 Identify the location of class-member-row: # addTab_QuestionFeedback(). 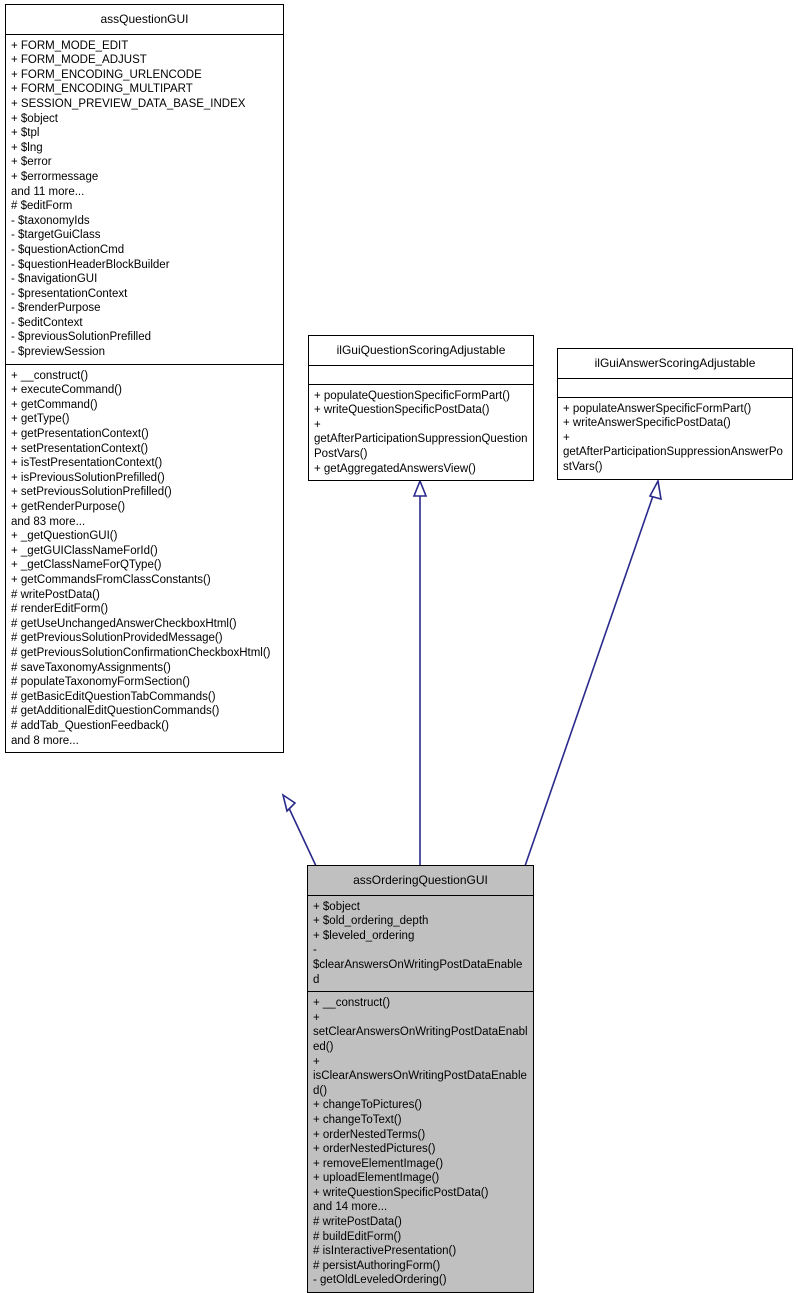
(90, 725).